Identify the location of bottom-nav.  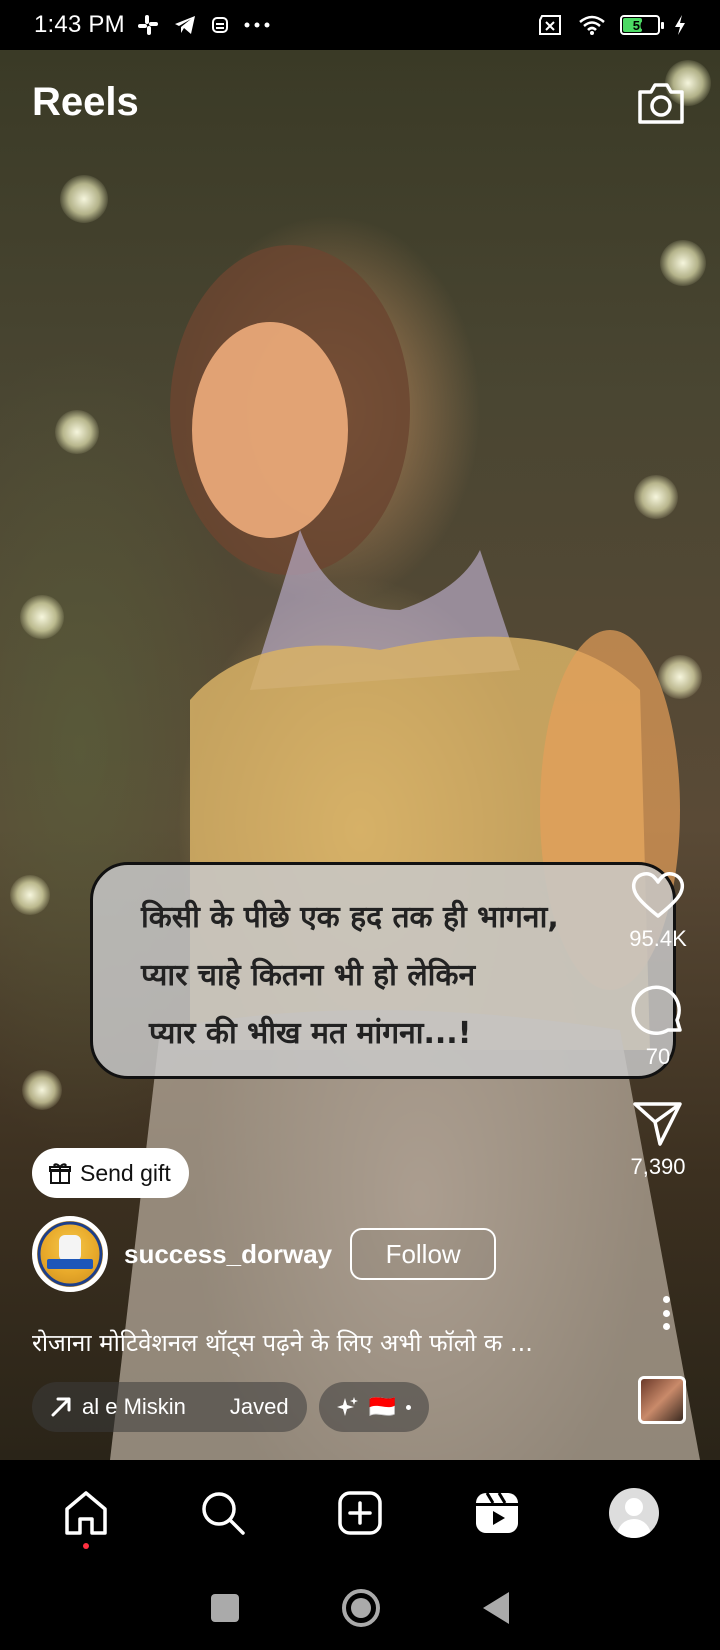
(360, 1513).